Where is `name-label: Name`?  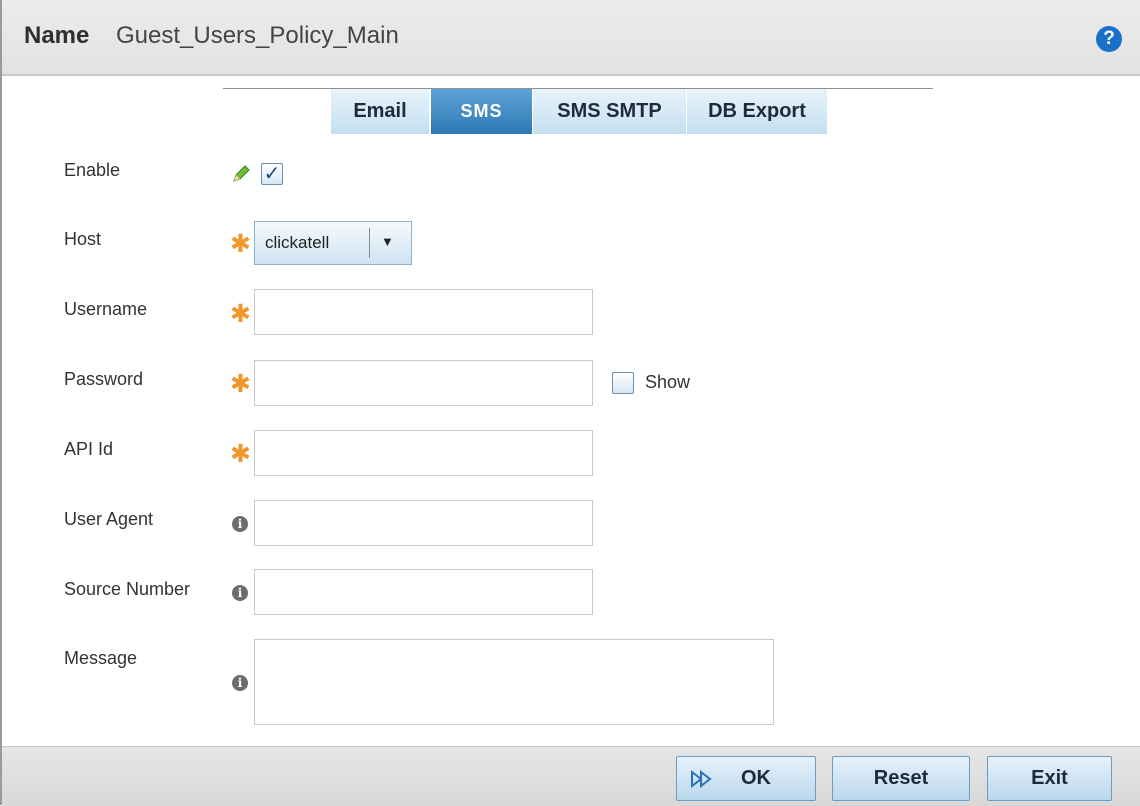
name-label: Name is located at coordinates (57, 35).